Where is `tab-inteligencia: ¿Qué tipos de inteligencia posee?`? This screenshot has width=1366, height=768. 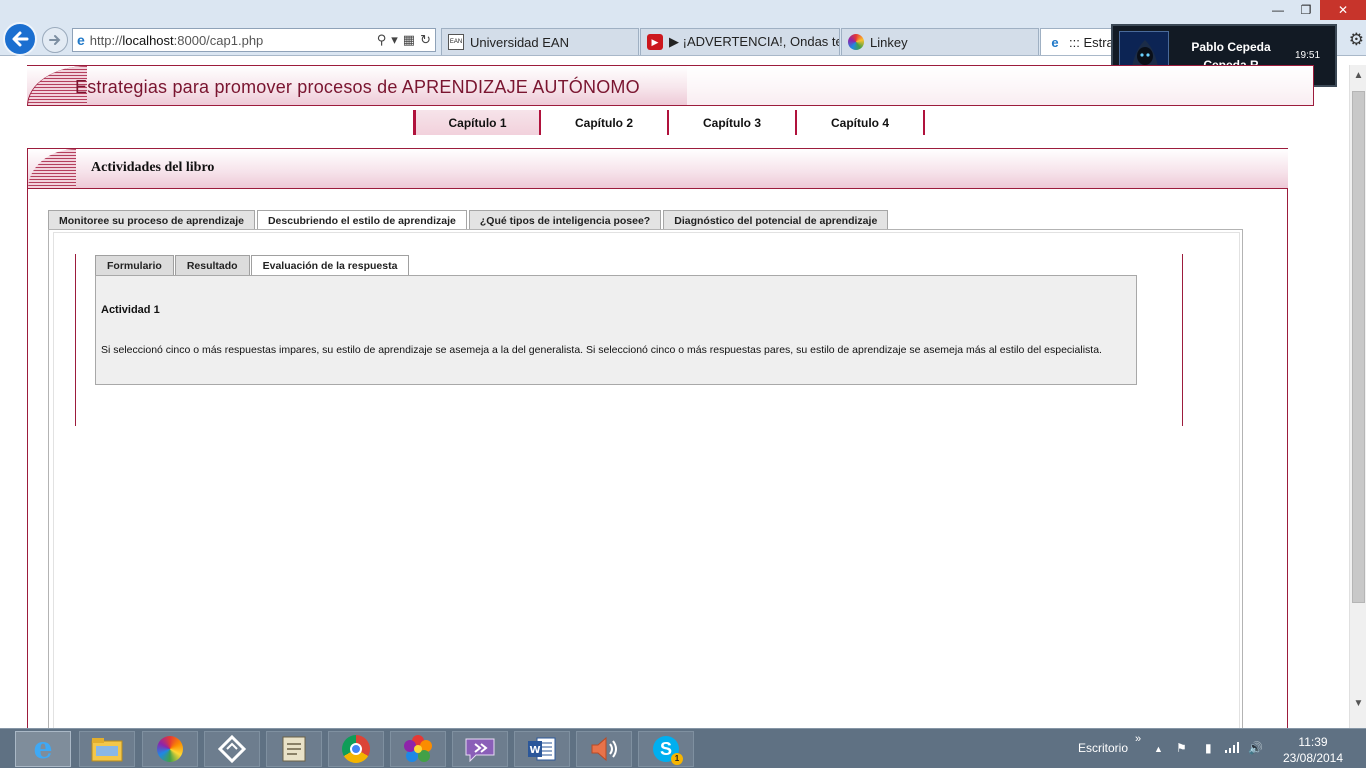 tab-inteligencia: ¿Qué tipos de inteligencia posee? is located at coordinates (565, 220).